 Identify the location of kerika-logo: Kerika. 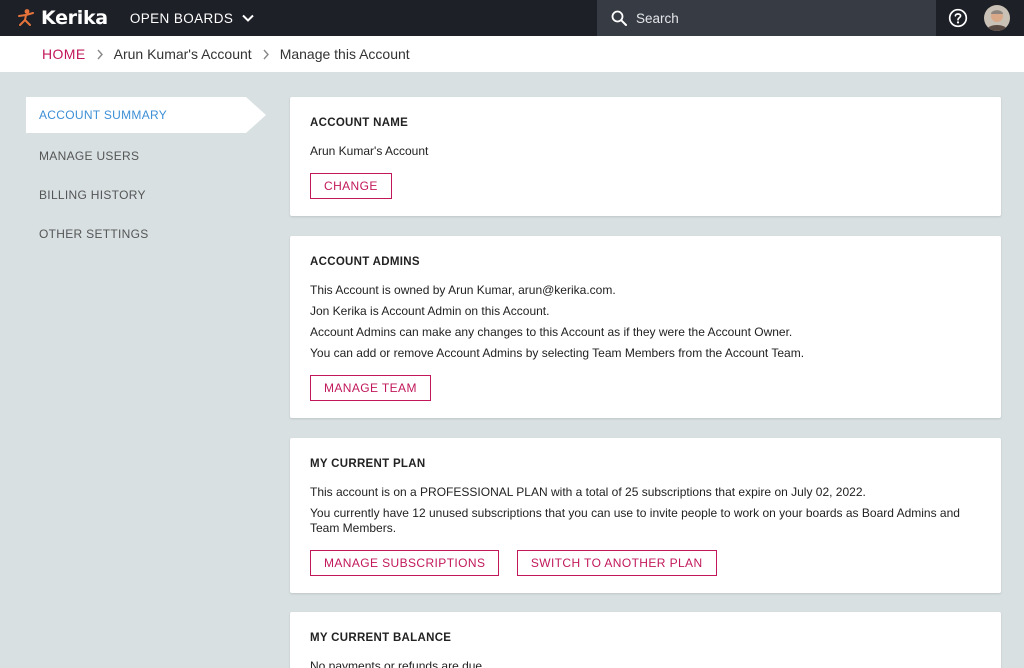
(62, 18).